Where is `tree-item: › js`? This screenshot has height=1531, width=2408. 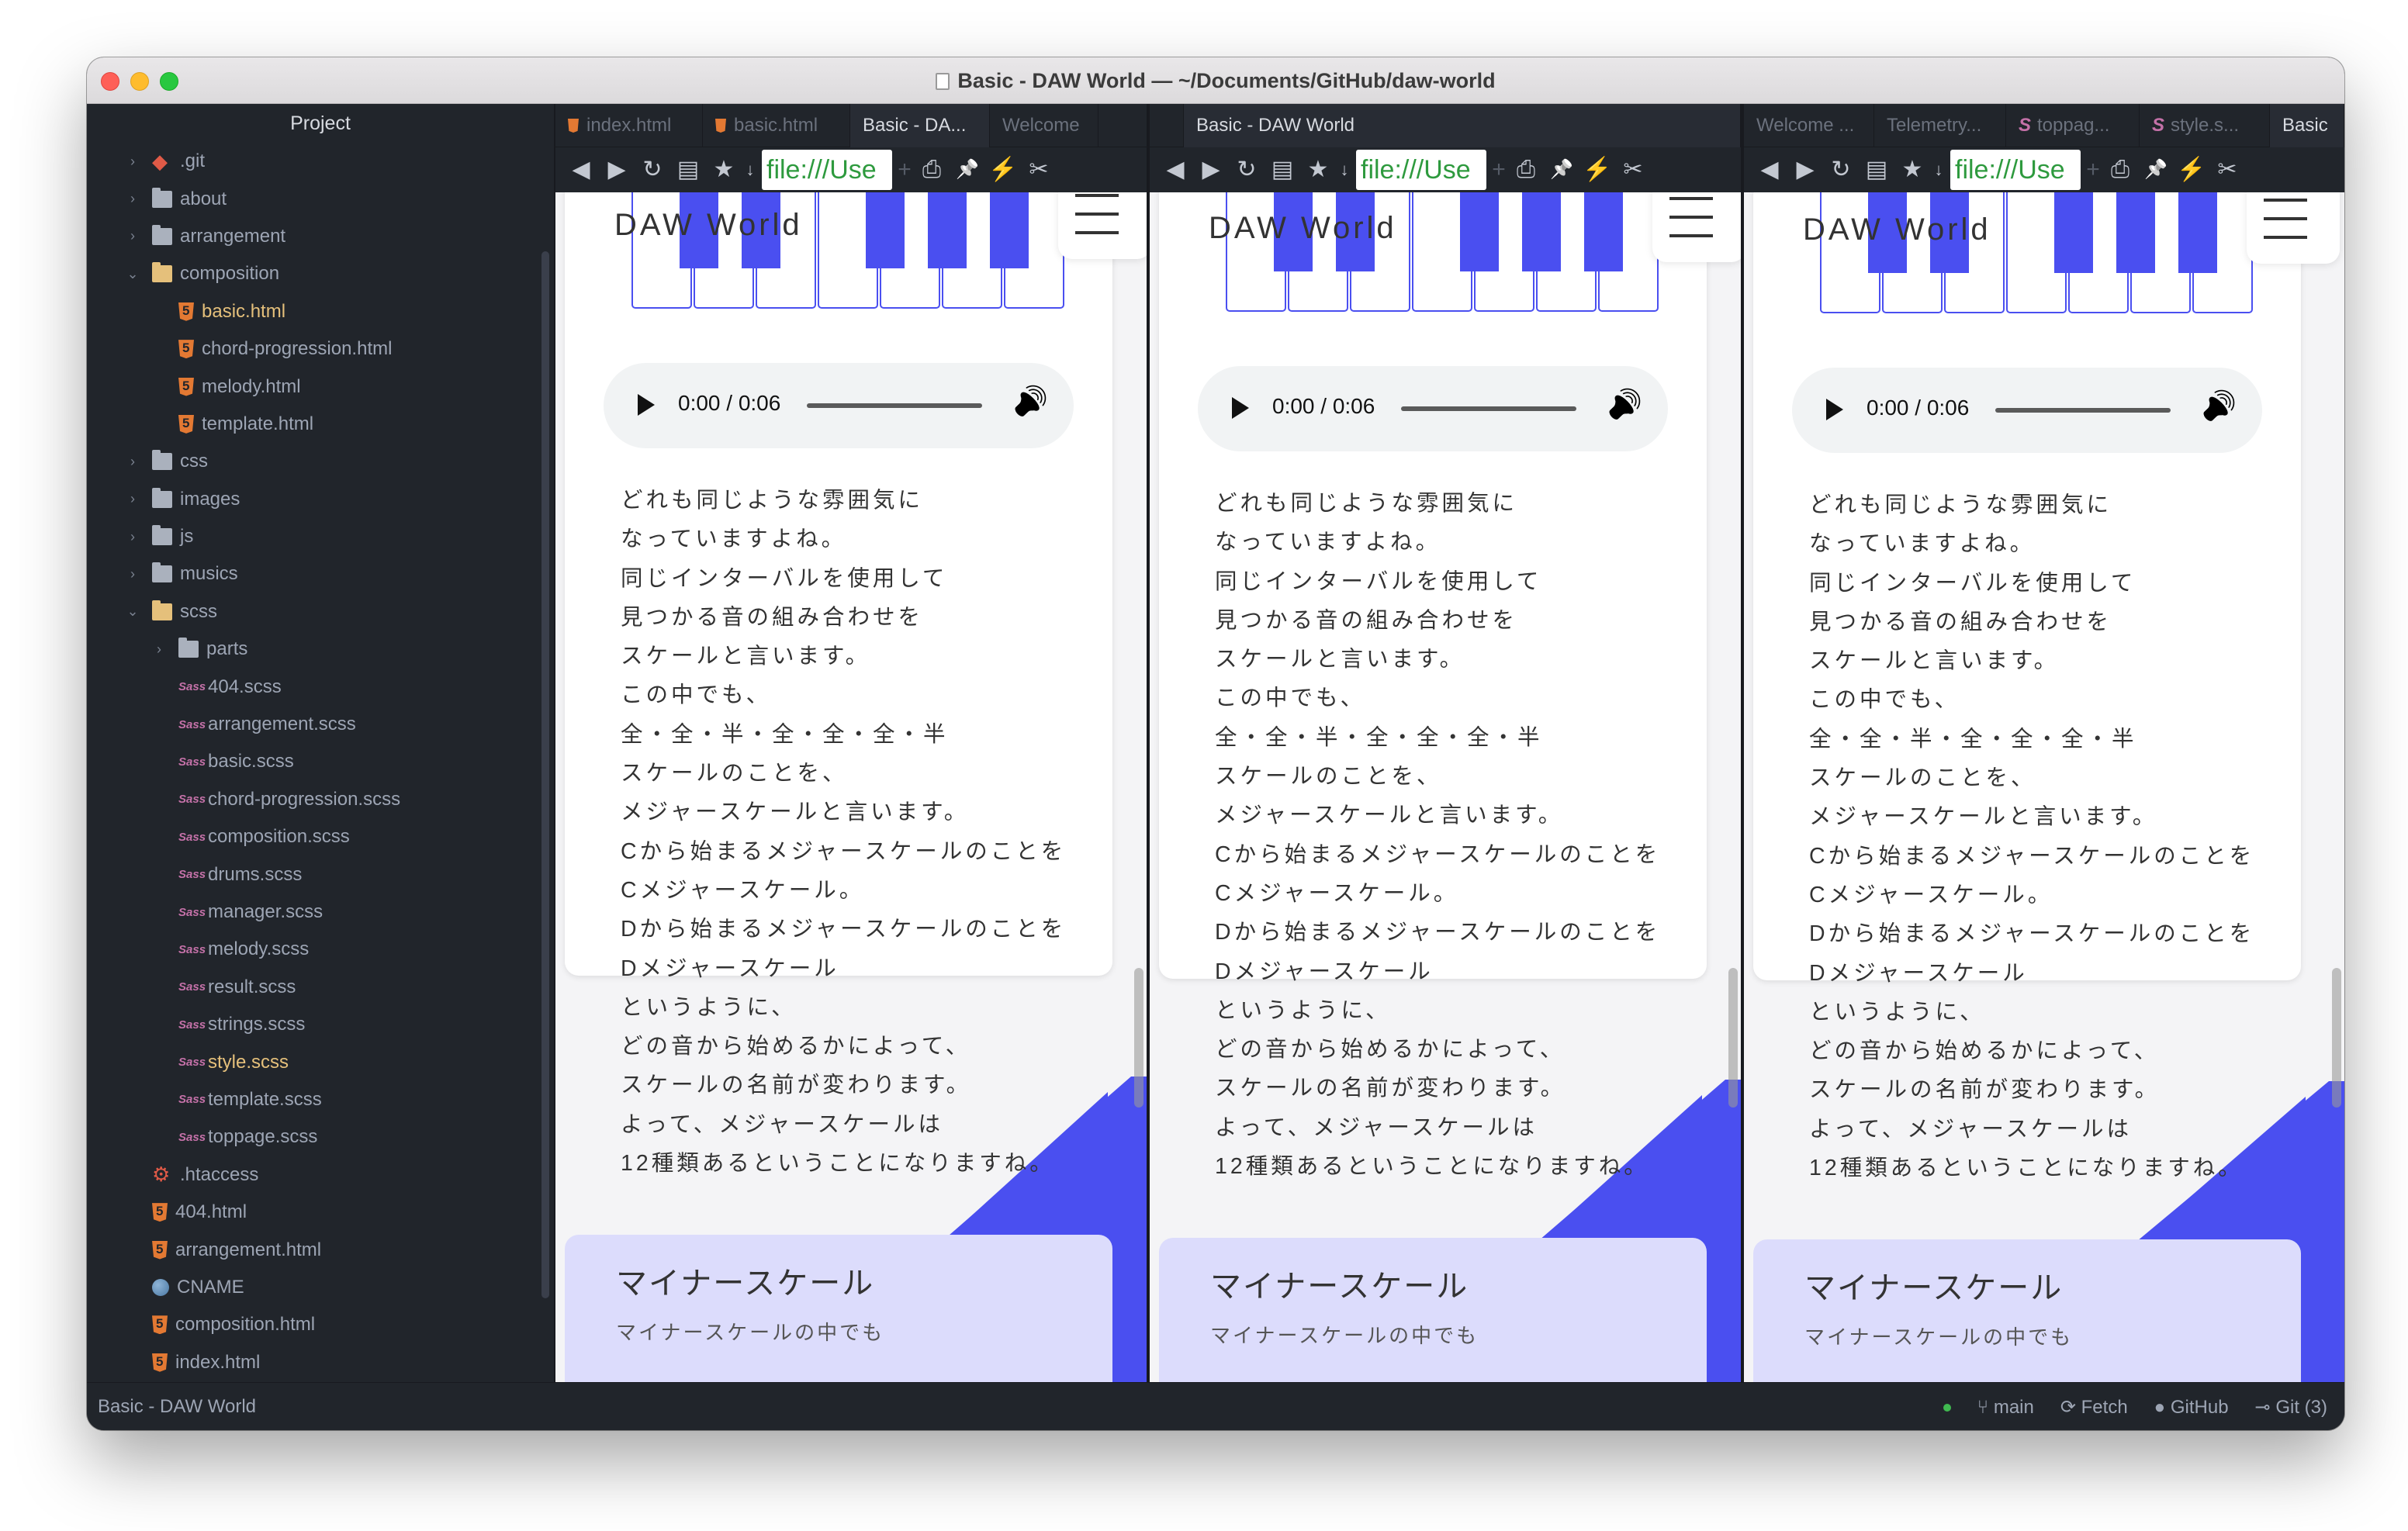
tree-item: › js is located at coordinates (320, 536).